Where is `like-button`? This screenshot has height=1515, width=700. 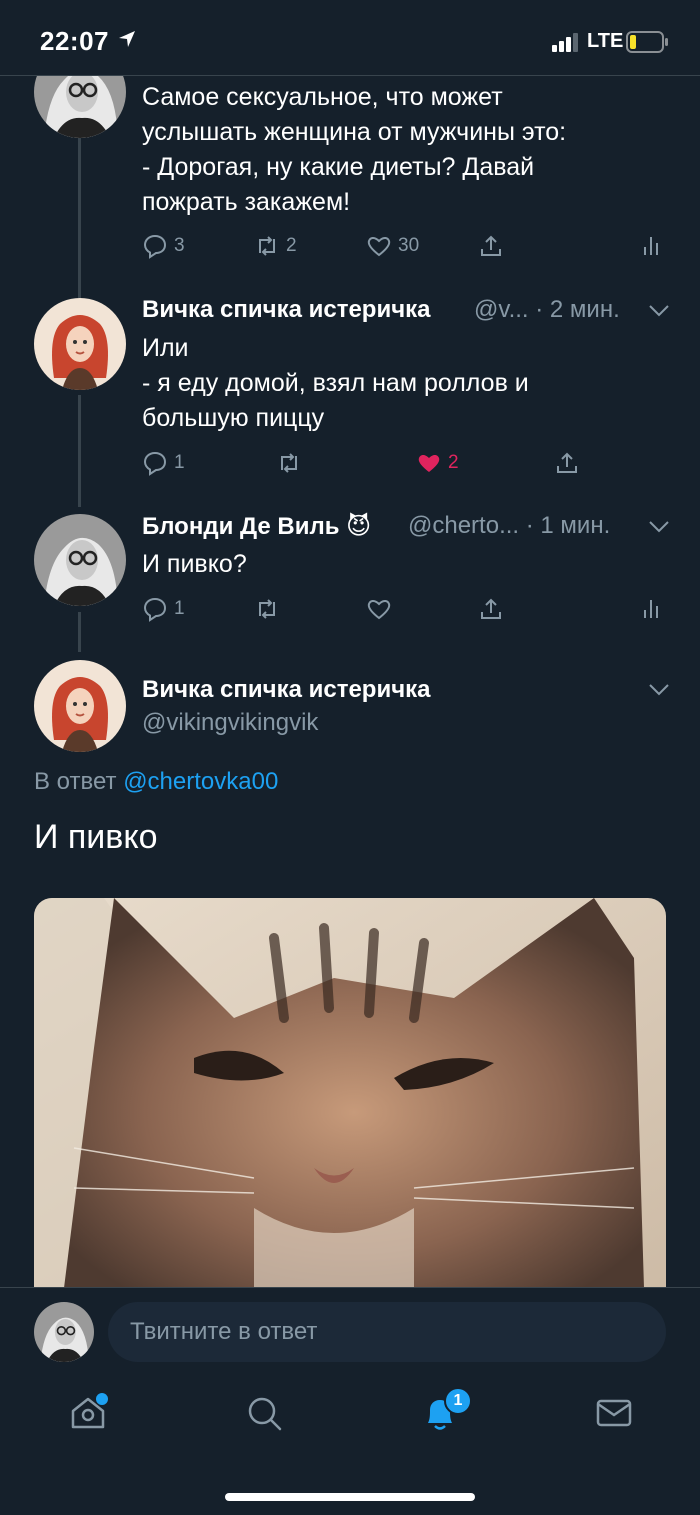 like-button is located at coordinates (379, 609).